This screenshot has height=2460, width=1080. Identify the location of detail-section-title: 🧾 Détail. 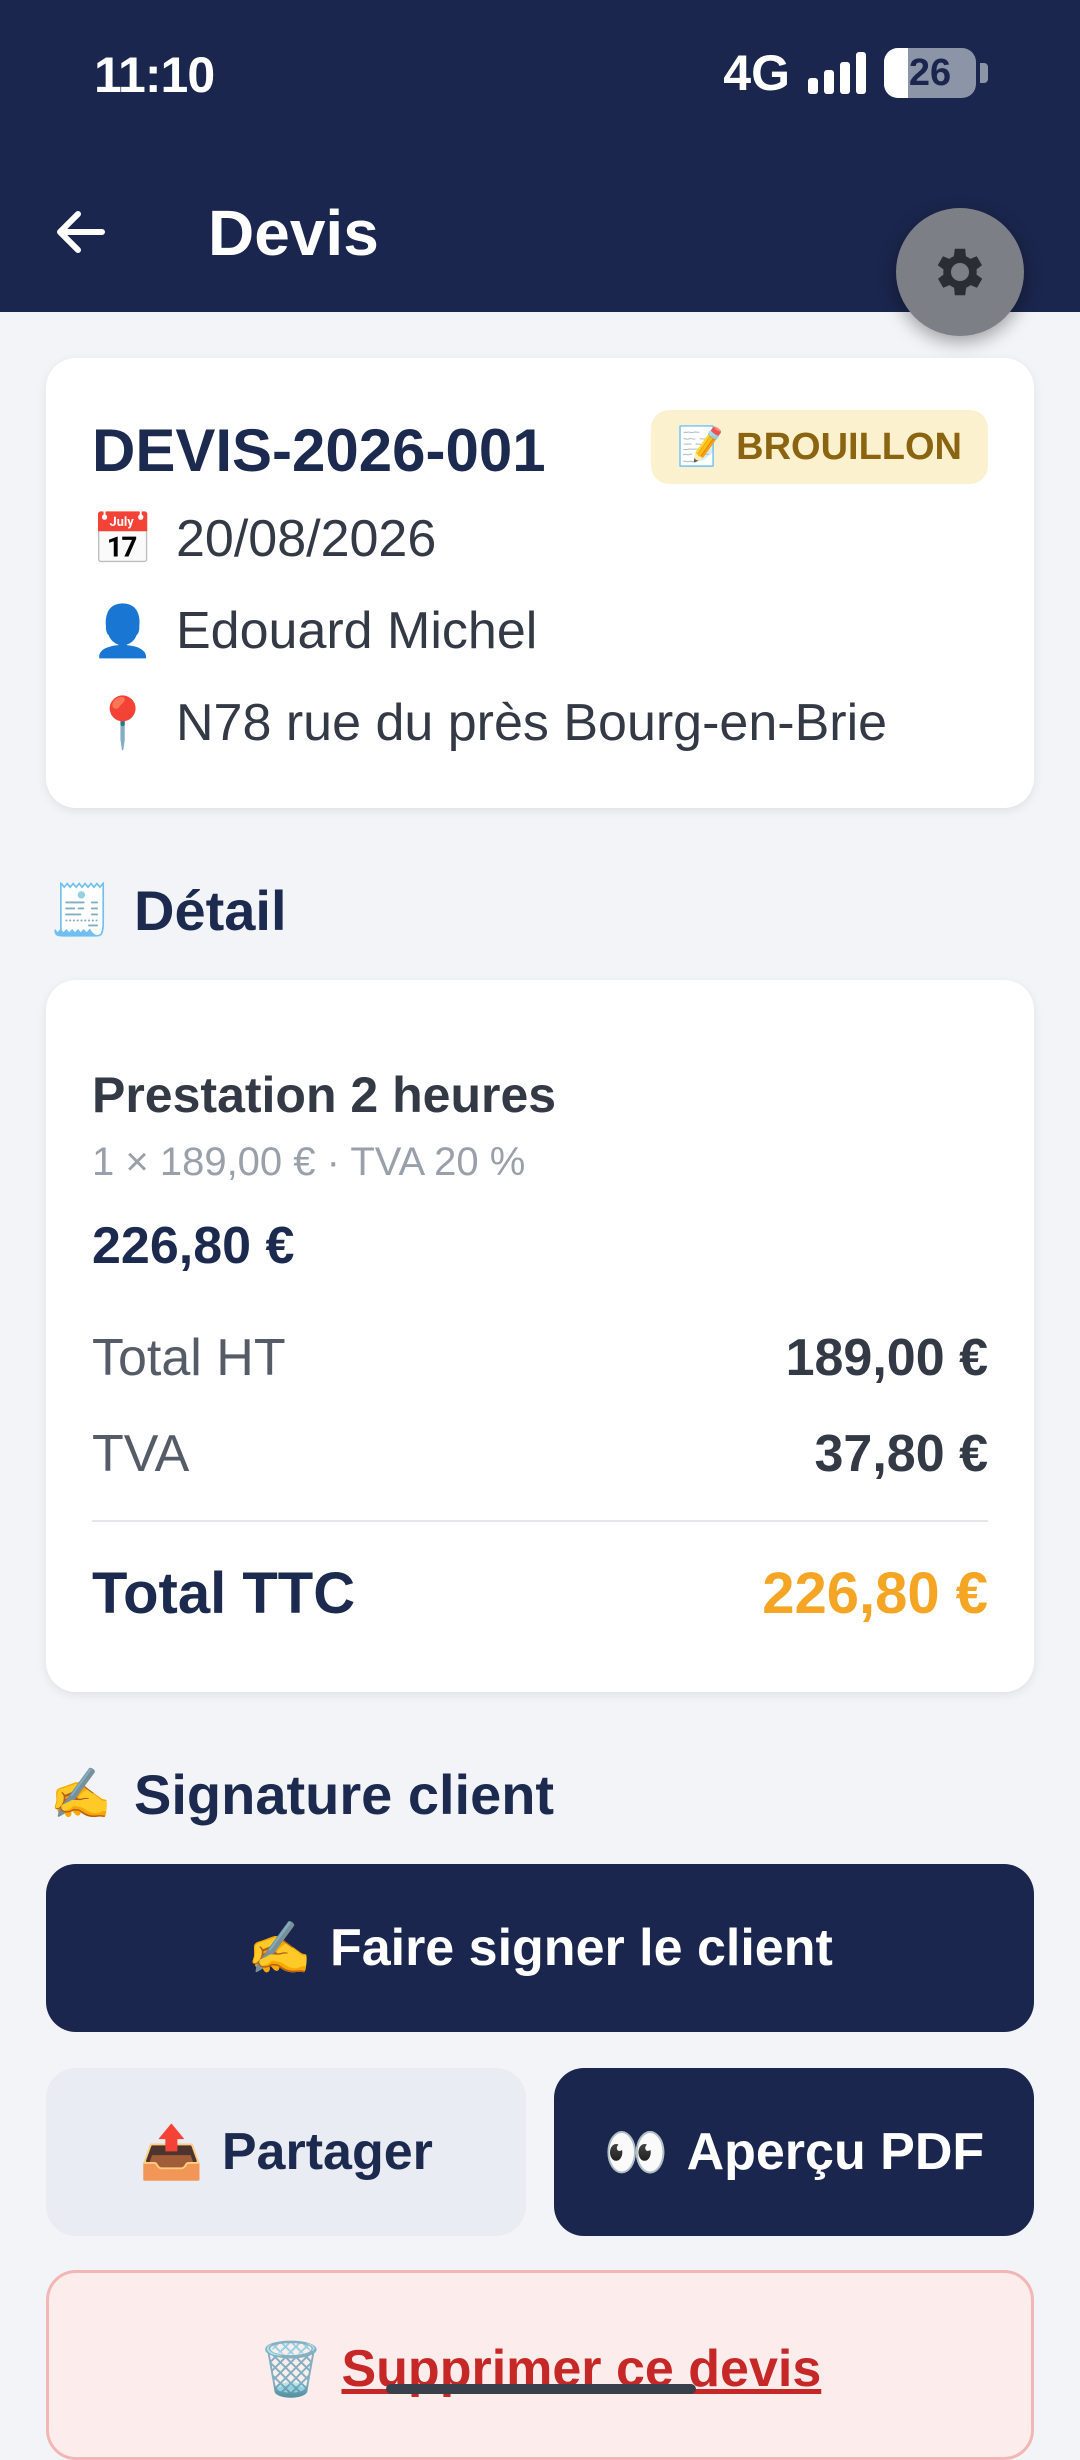
(168, 910).